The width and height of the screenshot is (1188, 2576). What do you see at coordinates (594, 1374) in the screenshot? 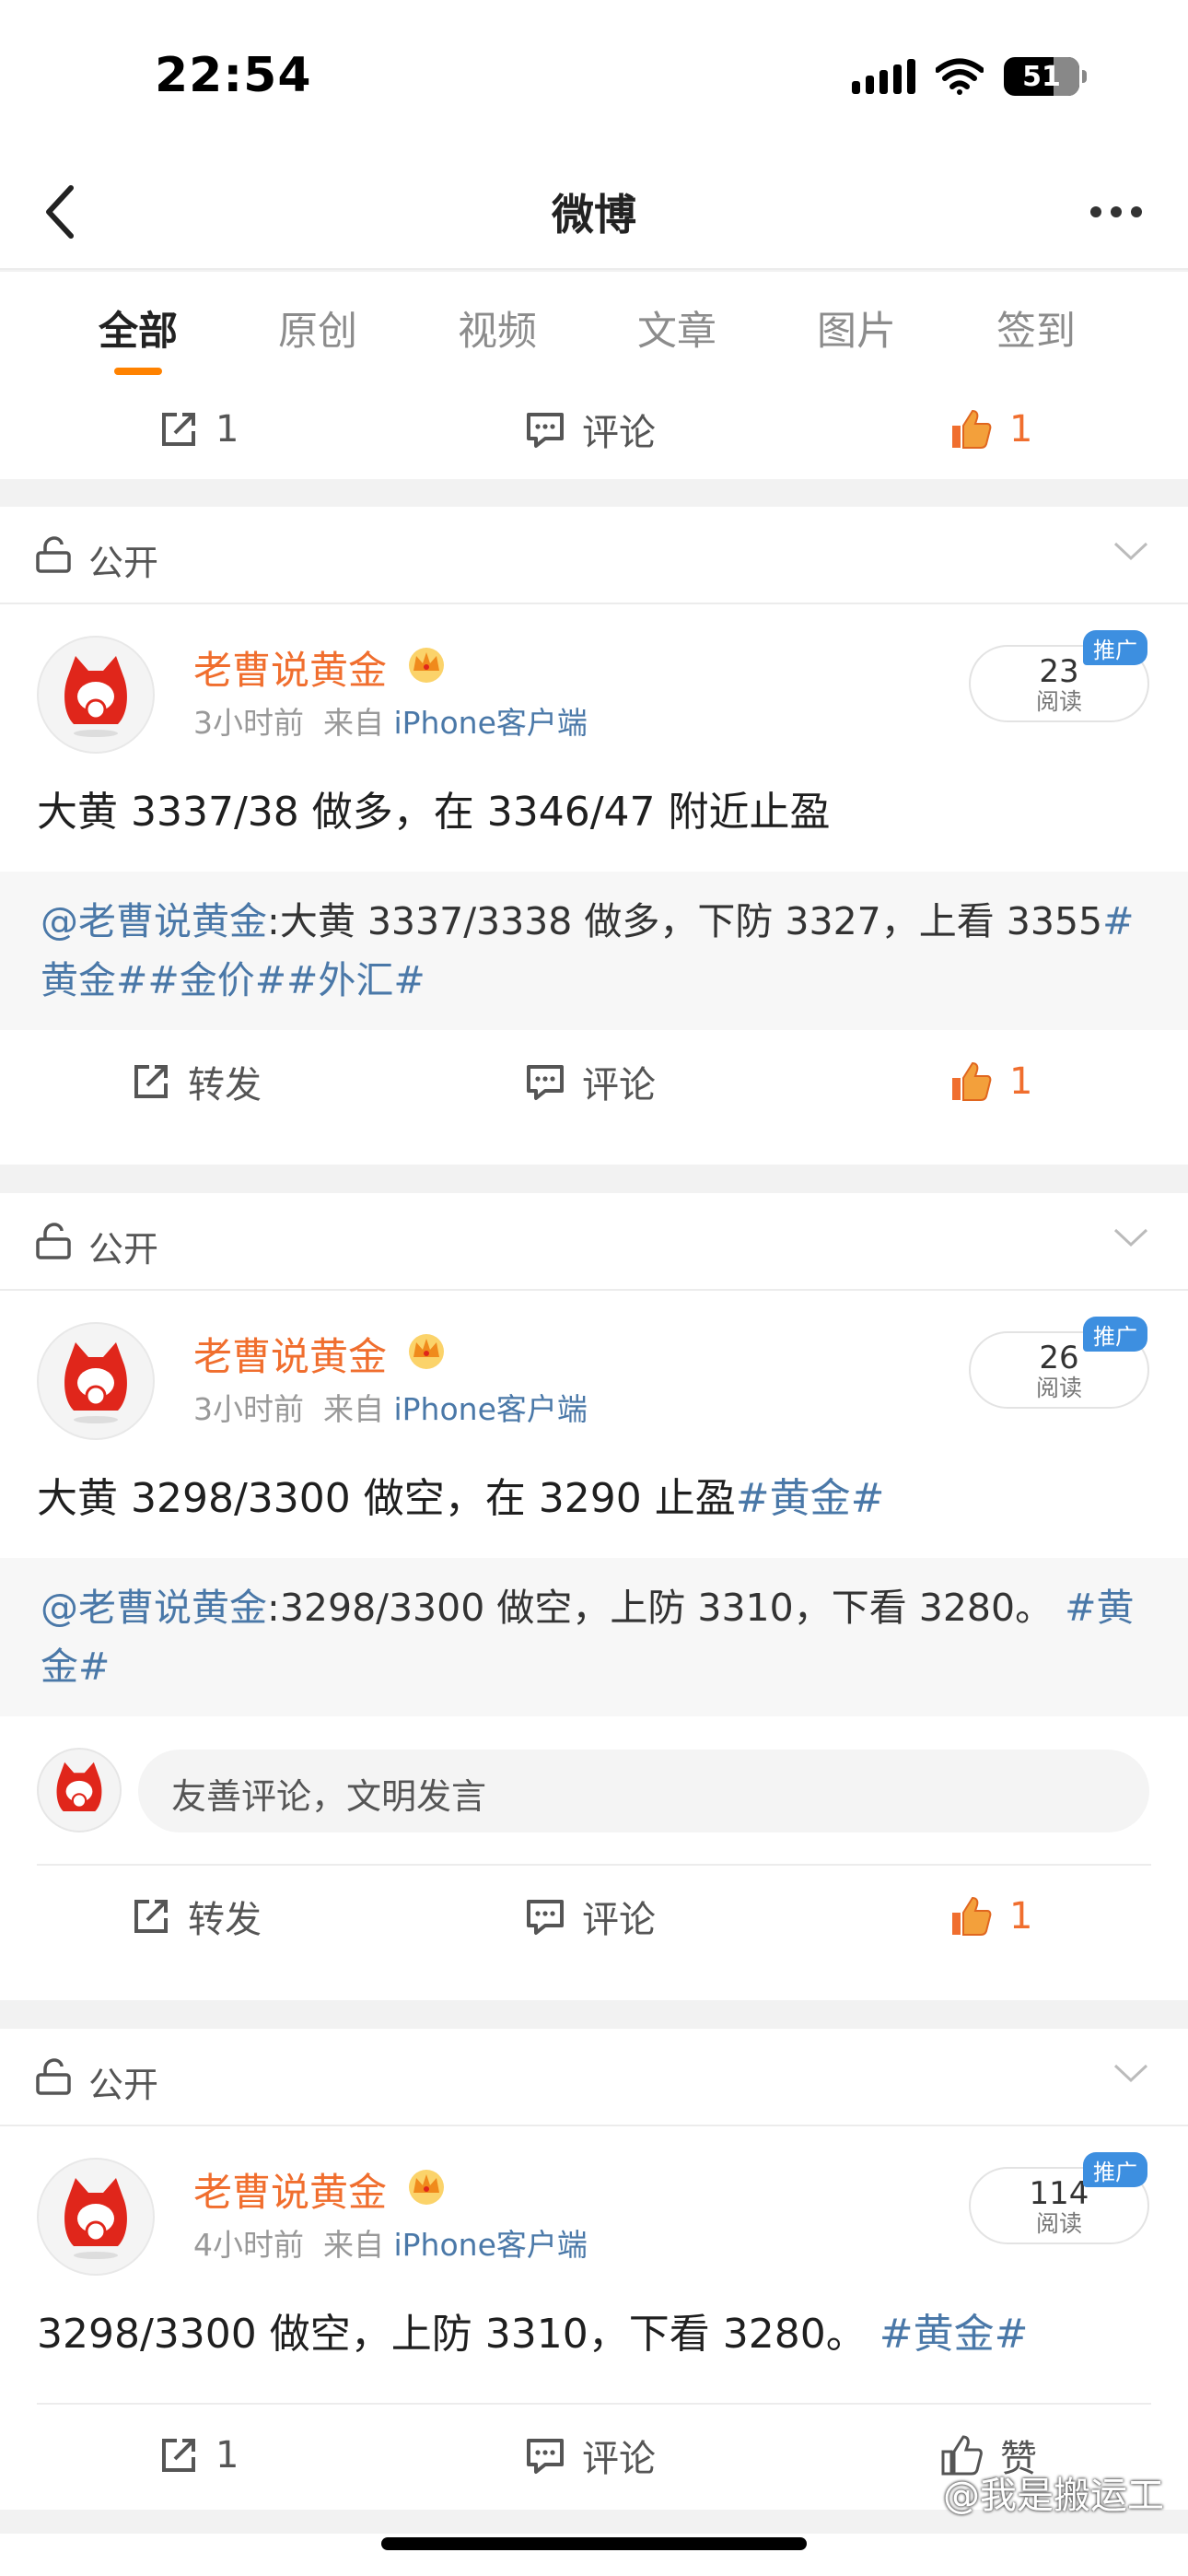
I see `post-header: 老曹说黄金 3小时前 来自 iPhone客户端 26 阅读 推广` at bounding box center [594, 1374].